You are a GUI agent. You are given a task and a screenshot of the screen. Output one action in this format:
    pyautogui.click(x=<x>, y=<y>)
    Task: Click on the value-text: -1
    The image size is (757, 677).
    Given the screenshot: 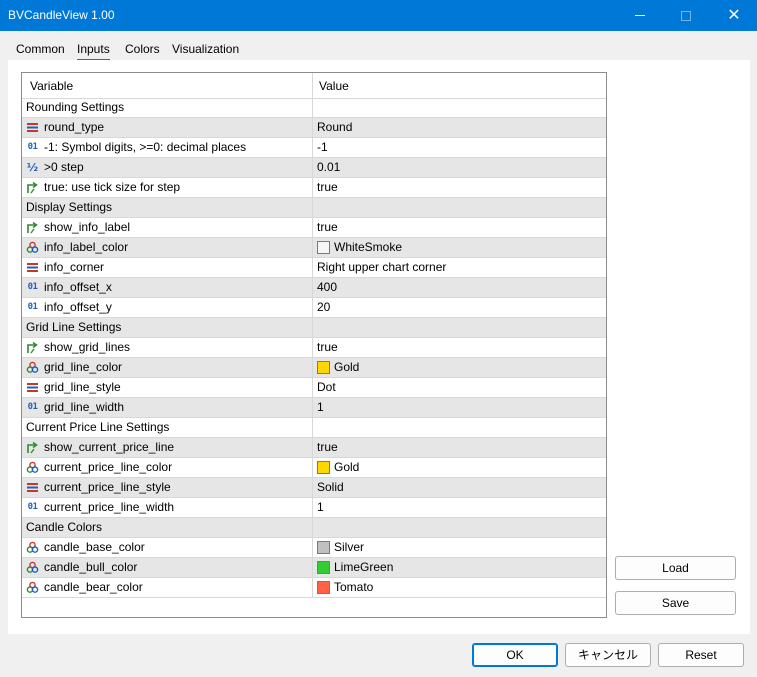 What is the action you would take?
    pyautogui.click(x=322, y=147)
    